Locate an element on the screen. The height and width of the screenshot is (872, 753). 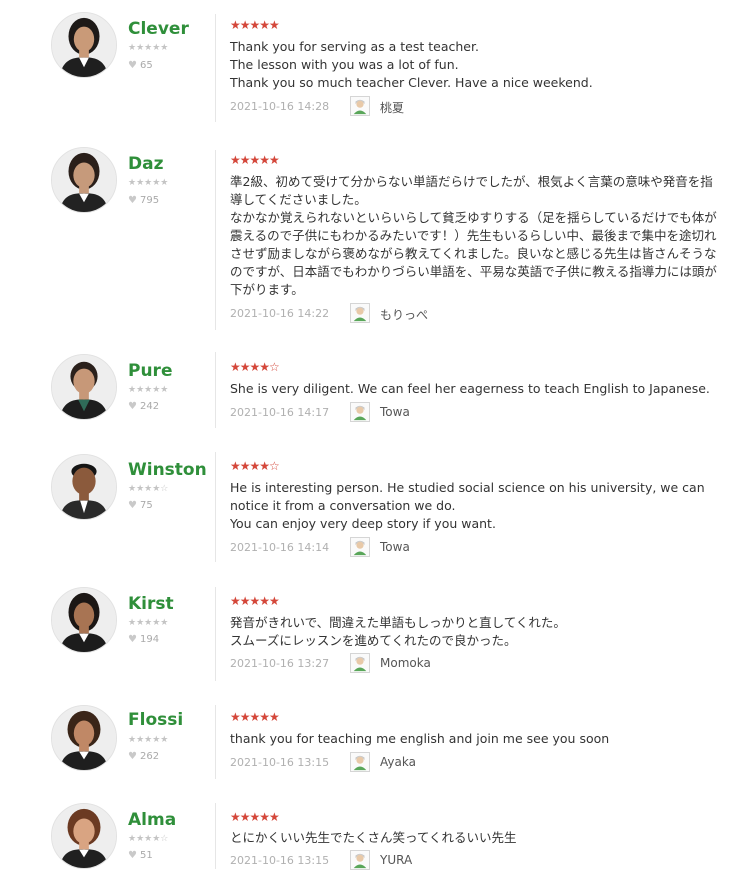
review-date: 2021-10-16 14:14 is located at coordinates (280, 547).